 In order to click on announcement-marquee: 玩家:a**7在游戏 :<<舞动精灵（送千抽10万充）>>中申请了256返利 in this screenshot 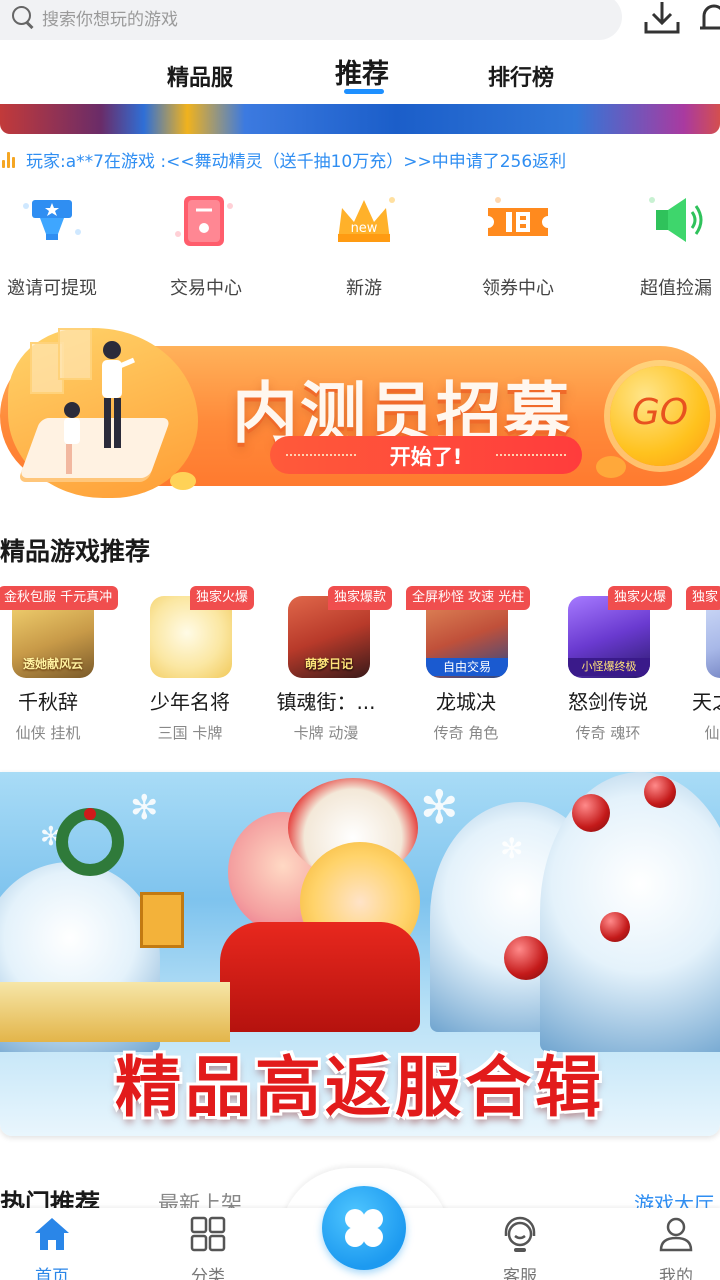, I will do `click(284, 159)`.